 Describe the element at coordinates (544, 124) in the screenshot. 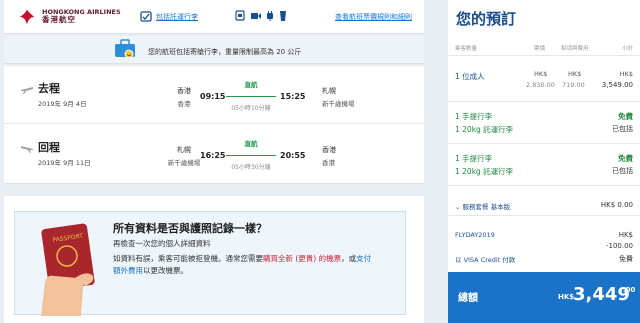

I see `baggage-row-outbound: 1 手提行李 免費 1 20kg 託運行李 已包括` at that location.